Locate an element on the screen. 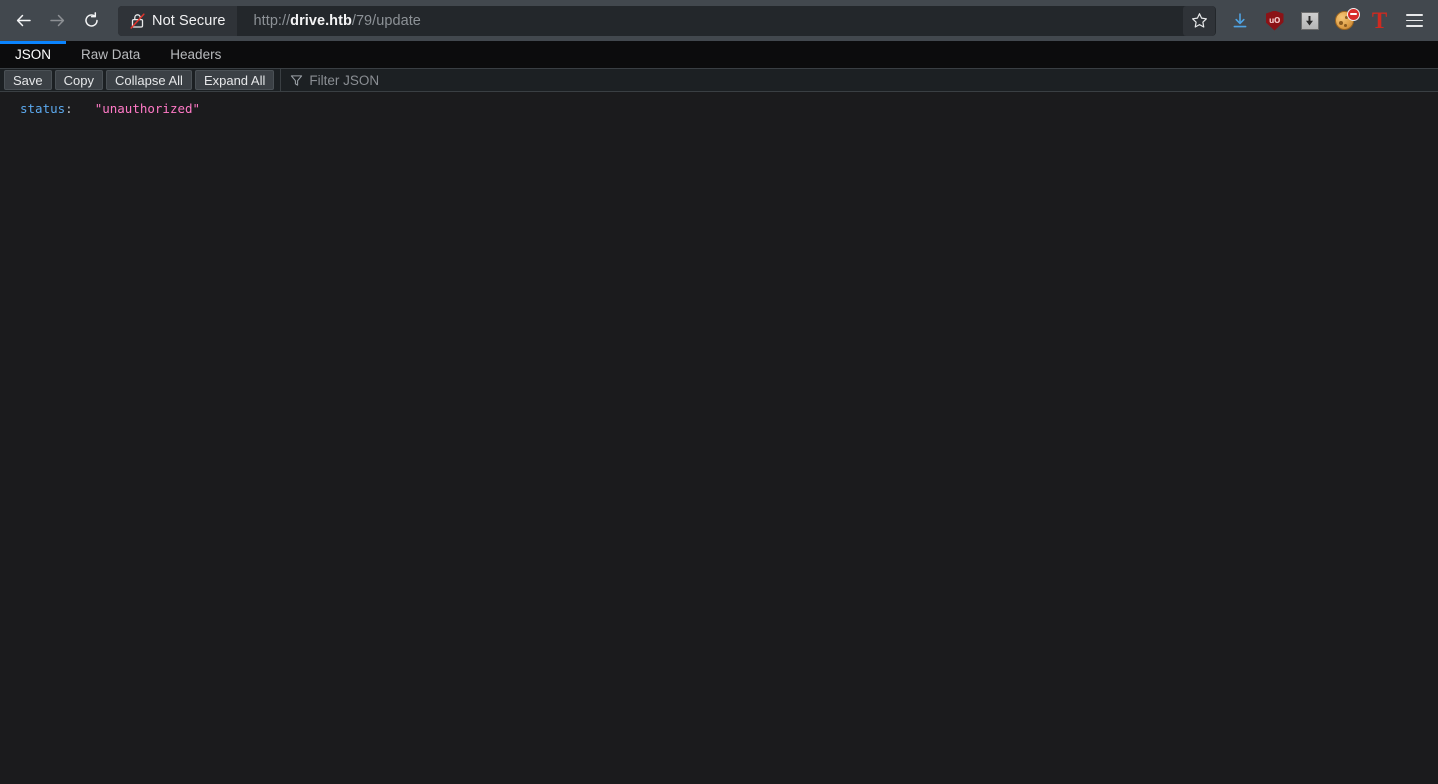  cookie-blocker-button is located at coordinates (1344, 21).